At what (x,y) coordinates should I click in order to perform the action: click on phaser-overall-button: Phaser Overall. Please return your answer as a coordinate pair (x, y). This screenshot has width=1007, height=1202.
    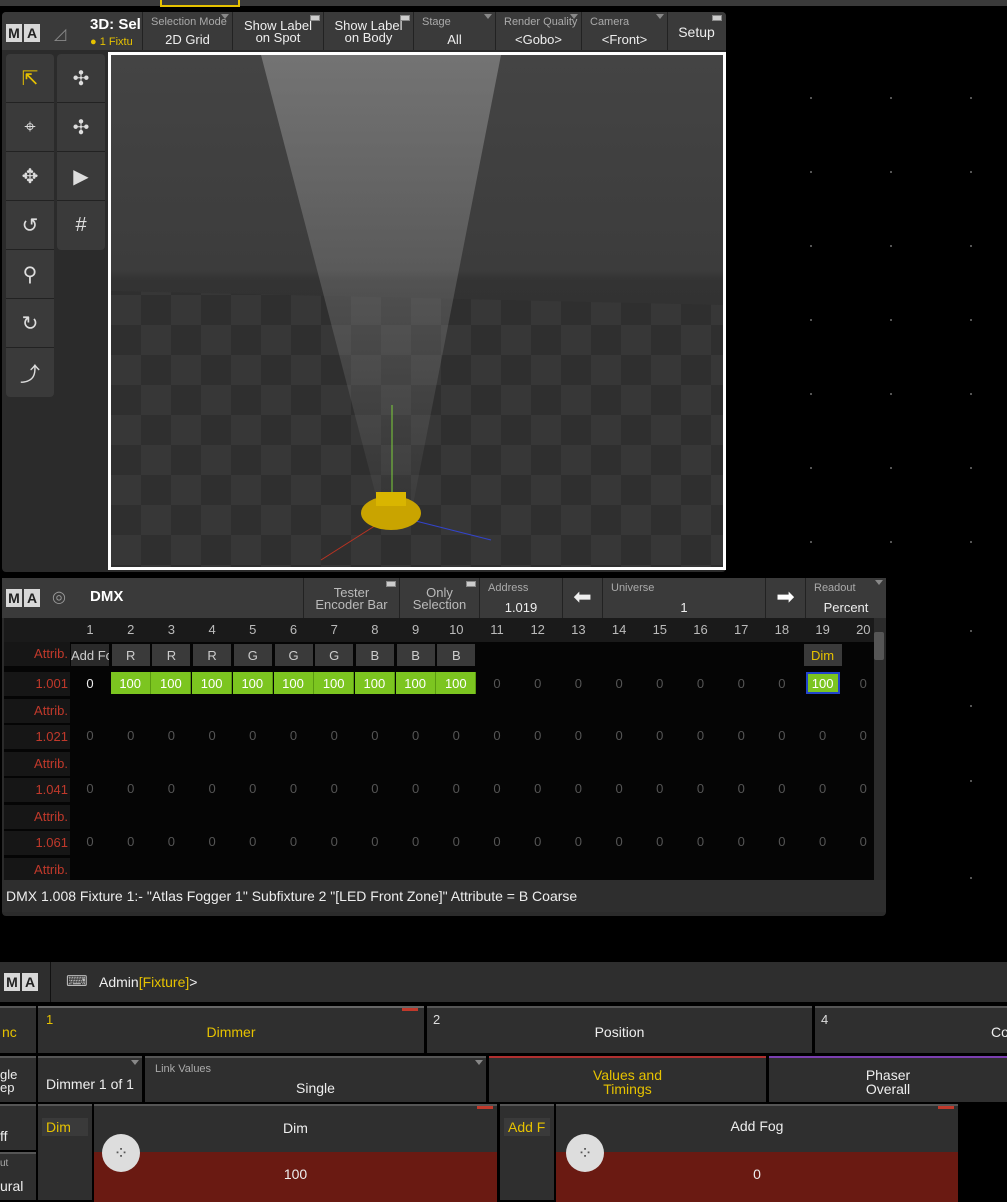
    Looking at the image, I should click on (888, 1079).